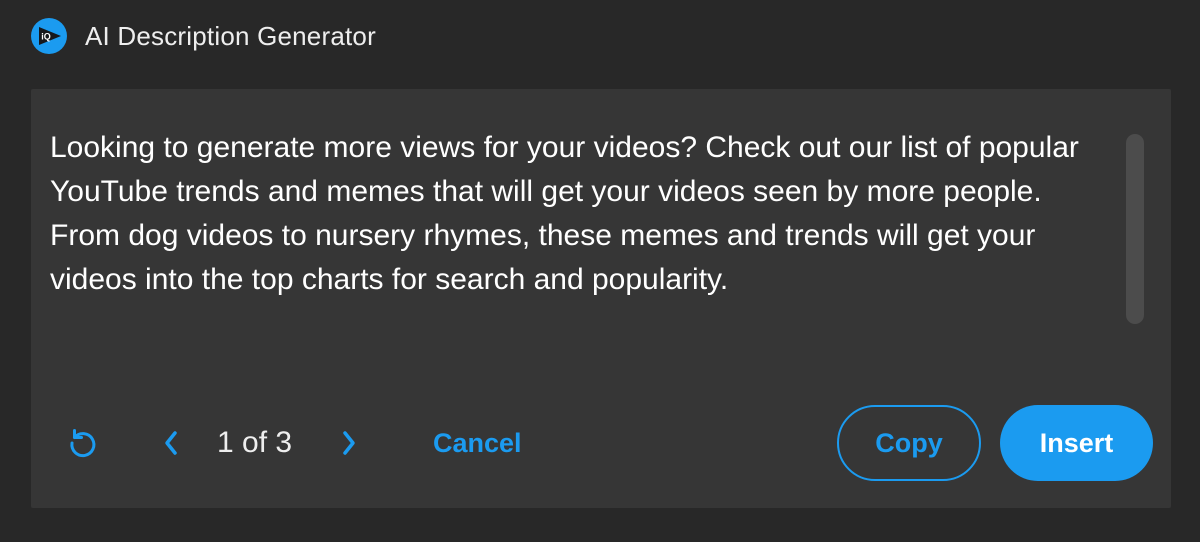 The width and height of the screenshot is (1200, 542). What do you see at coordinates (1135, 229) in the screenshot?
I see `scrollbar-thumb` at bounding box center [1135, 229].